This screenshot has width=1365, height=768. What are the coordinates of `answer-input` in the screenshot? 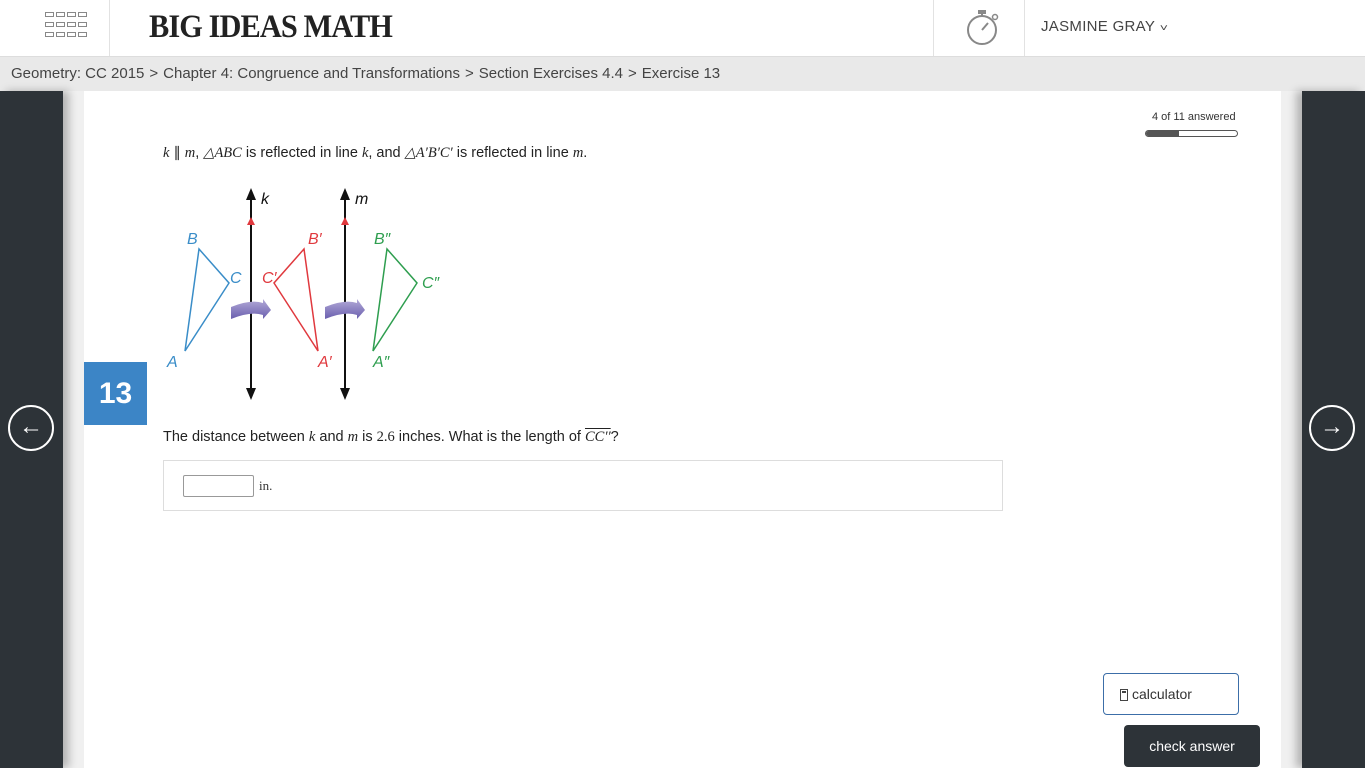 It's located at (218, 486).